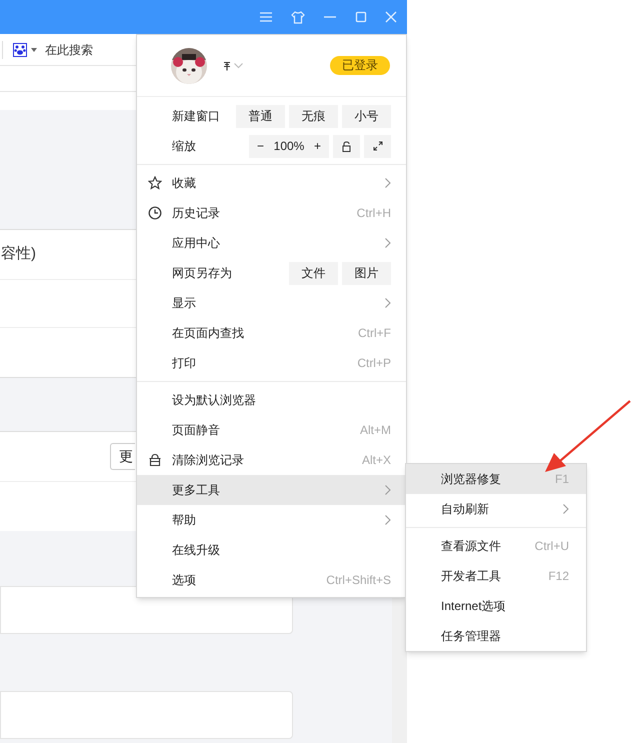 This screenshot has width=643, height=743. Describe the element at coordinates (360, 65) in the screenshot. I see `login-badge: 已登录` at that location.